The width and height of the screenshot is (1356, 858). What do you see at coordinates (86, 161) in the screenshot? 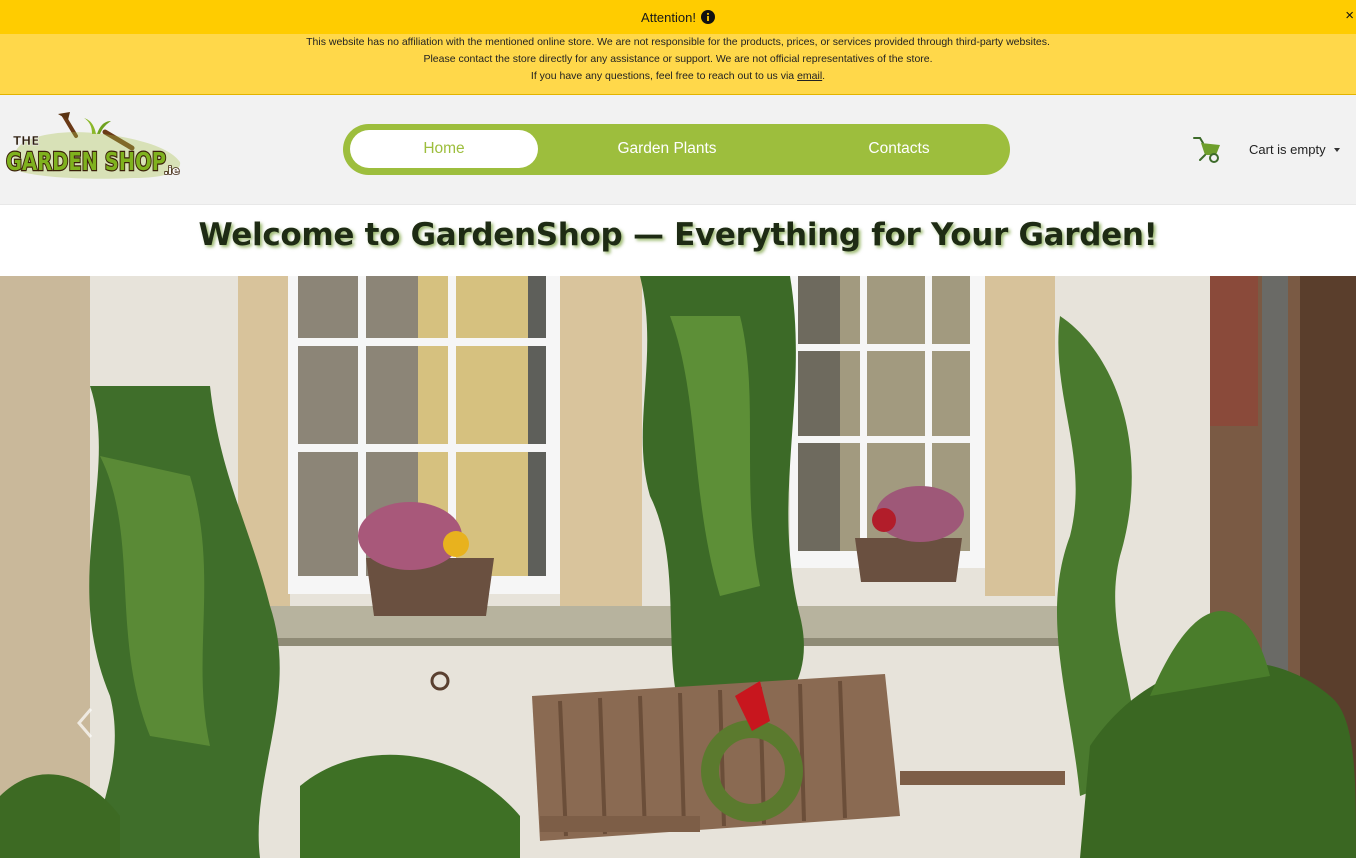
I see `logo-text-main: GARDEN SHOP` at bounding box center [86, 161].